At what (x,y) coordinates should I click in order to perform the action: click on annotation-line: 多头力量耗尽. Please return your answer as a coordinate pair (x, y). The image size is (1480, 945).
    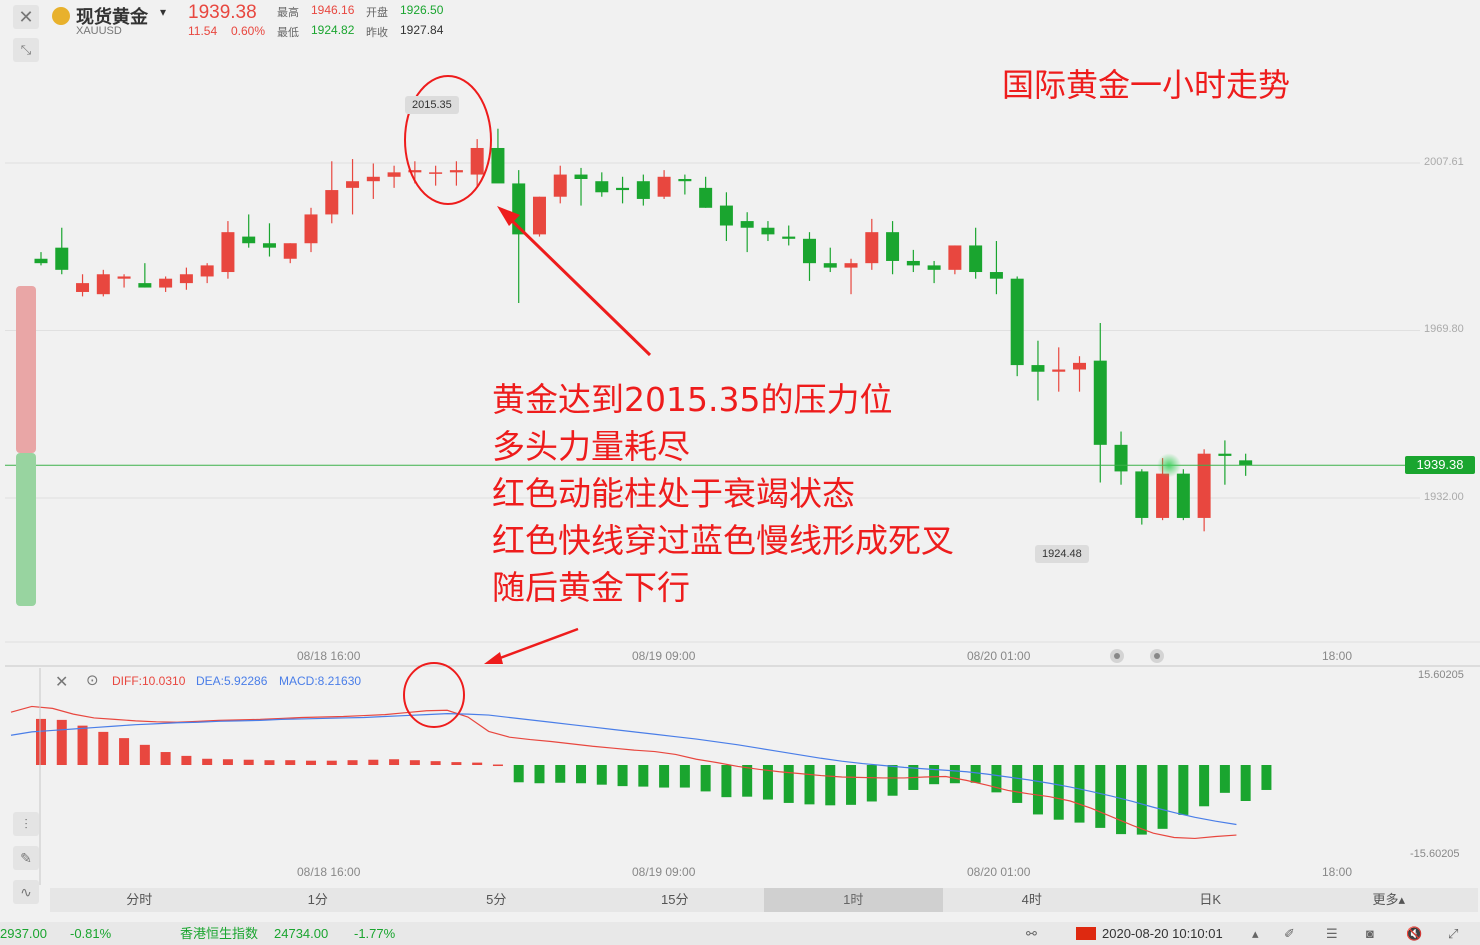
    Looking at the image, I should click on (591, 446).